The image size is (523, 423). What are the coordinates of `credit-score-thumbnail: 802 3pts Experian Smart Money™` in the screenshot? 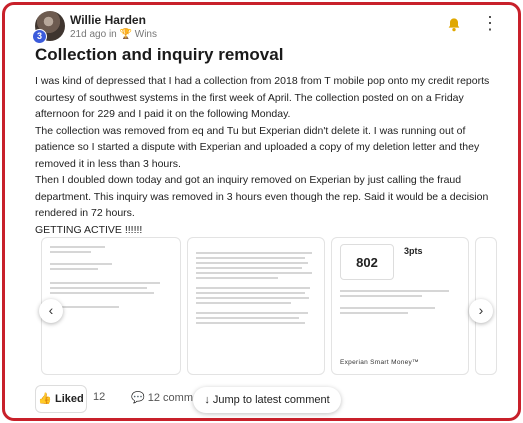 It's located at (400, 306).